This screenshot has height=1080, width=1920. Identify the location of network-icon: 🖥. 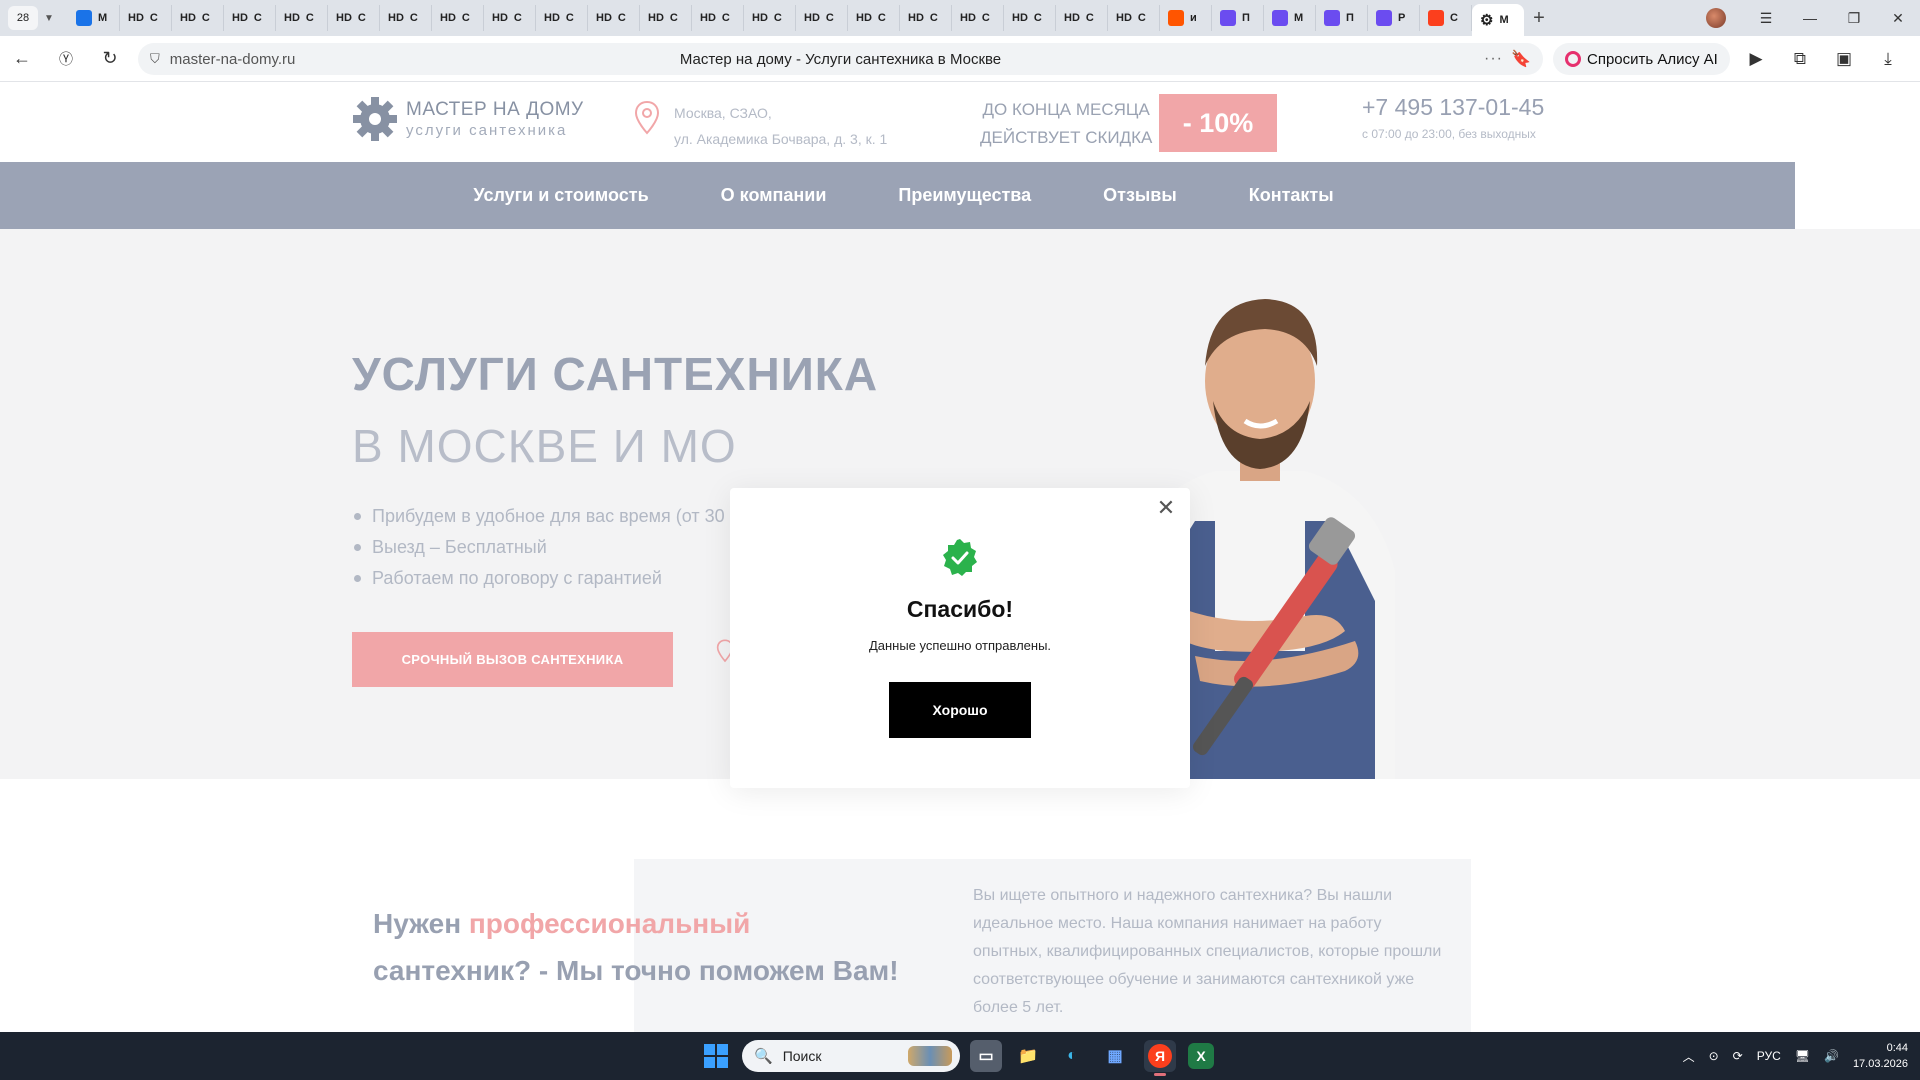
(1802, 1056).